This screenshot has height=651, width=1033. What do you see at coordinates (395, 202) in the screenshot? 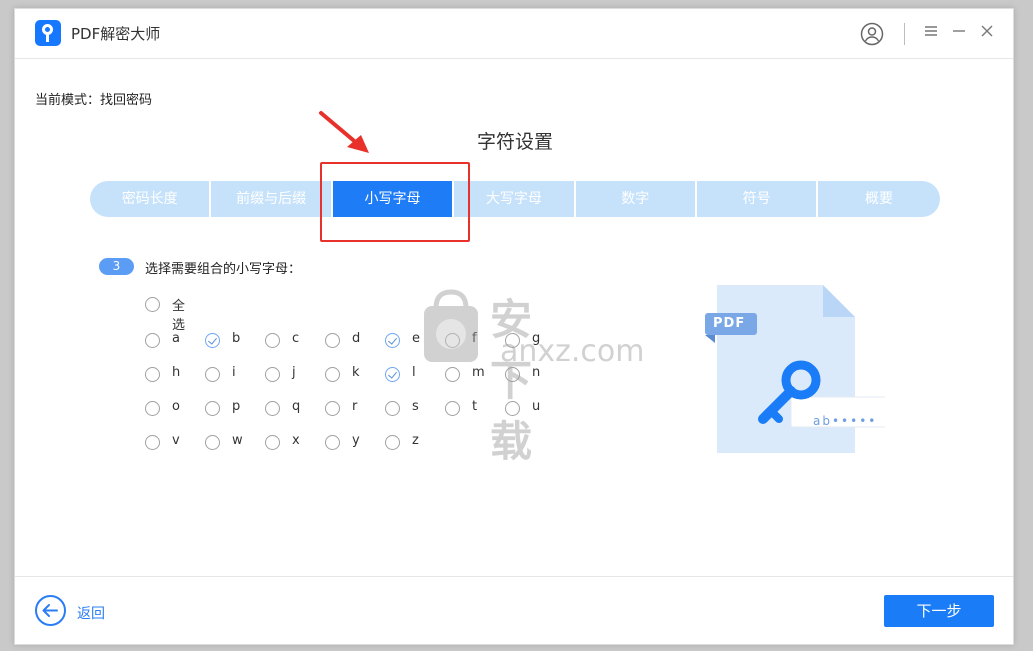
I see `red-highlight-box` at bounding box center [395, 202].